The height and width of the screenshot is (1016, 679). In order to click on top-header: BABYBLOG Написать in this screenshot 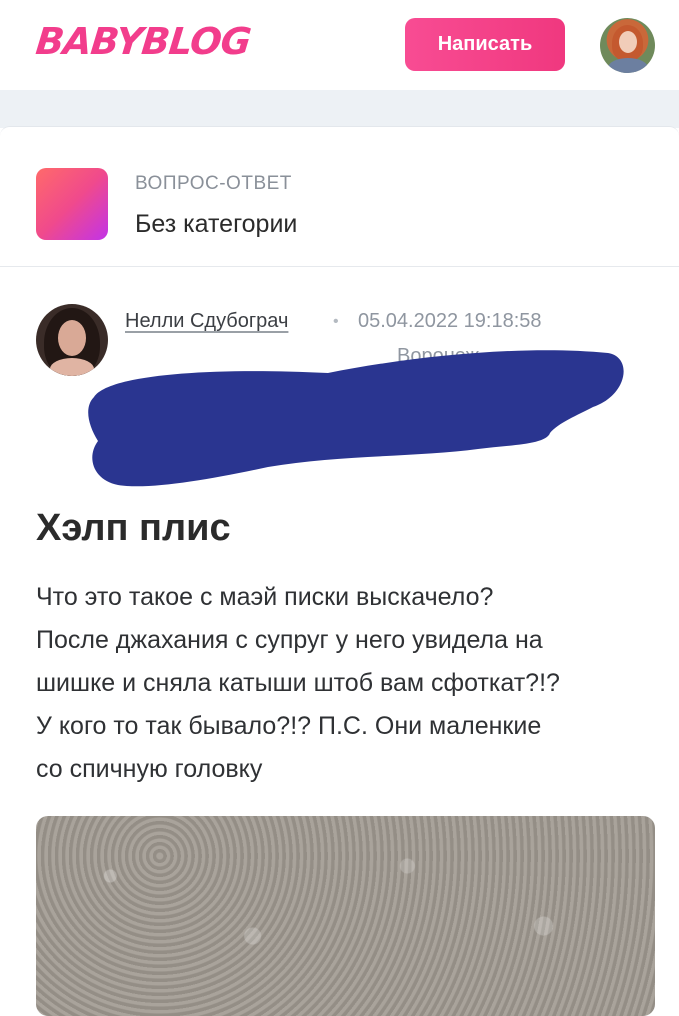, I will do `click(339, 45)`.